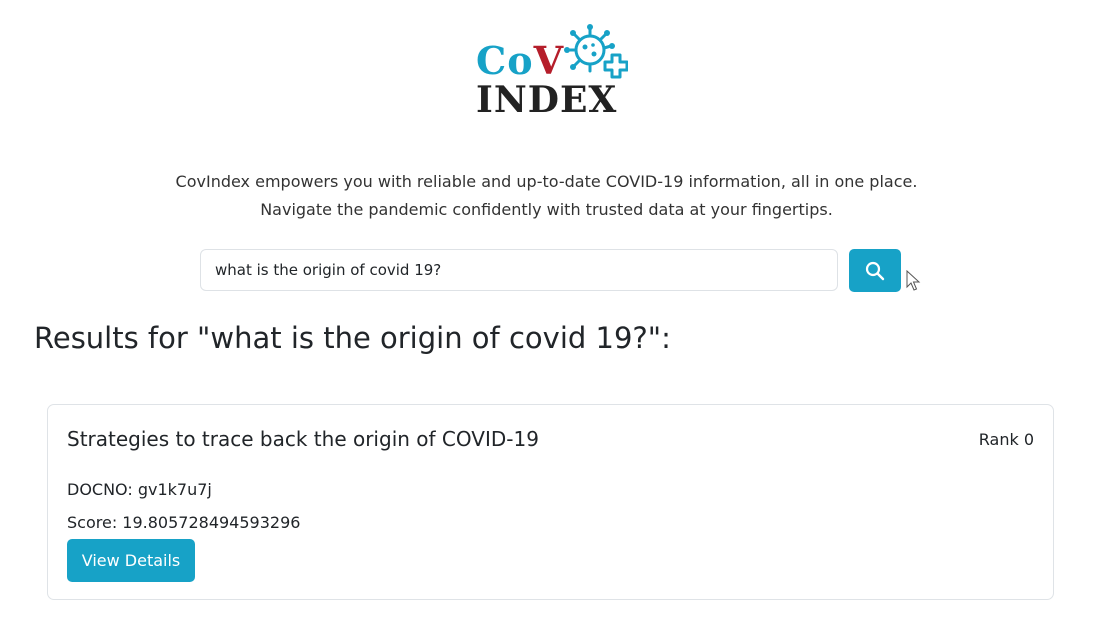  I want to click on view-details-button: View Details, so click(131, 560).